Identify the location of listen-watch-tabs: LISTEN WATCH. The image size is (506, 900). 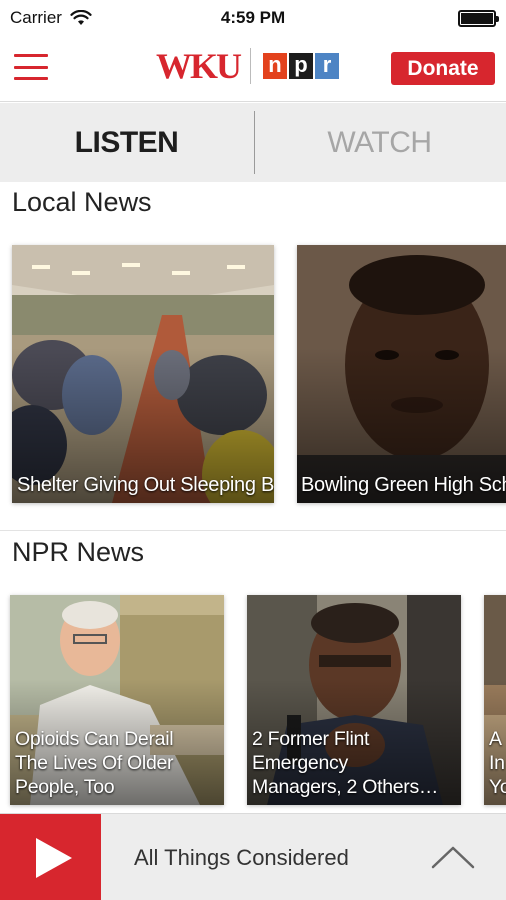
(253, 142).